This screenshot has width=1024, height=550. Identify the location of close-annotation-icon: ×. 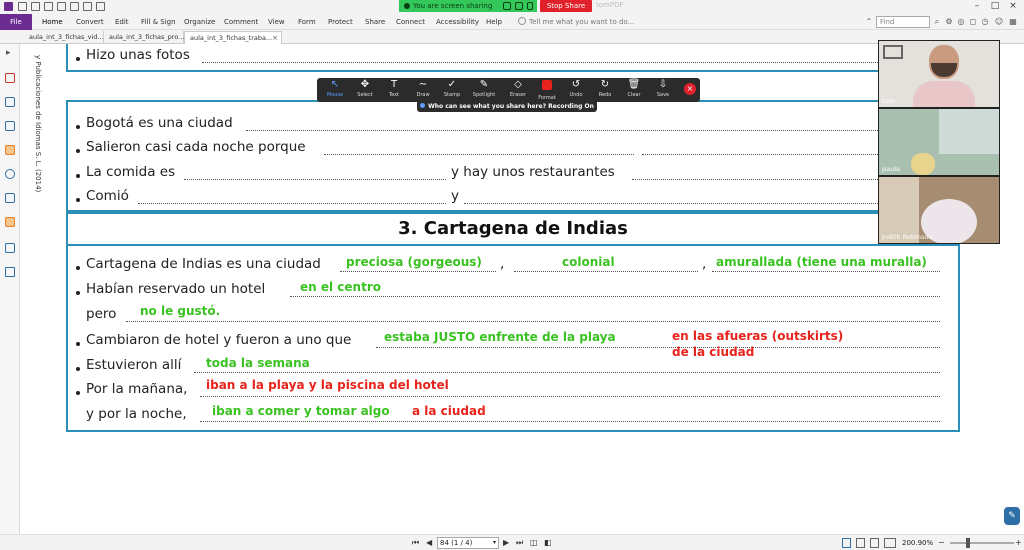
(690, 89).